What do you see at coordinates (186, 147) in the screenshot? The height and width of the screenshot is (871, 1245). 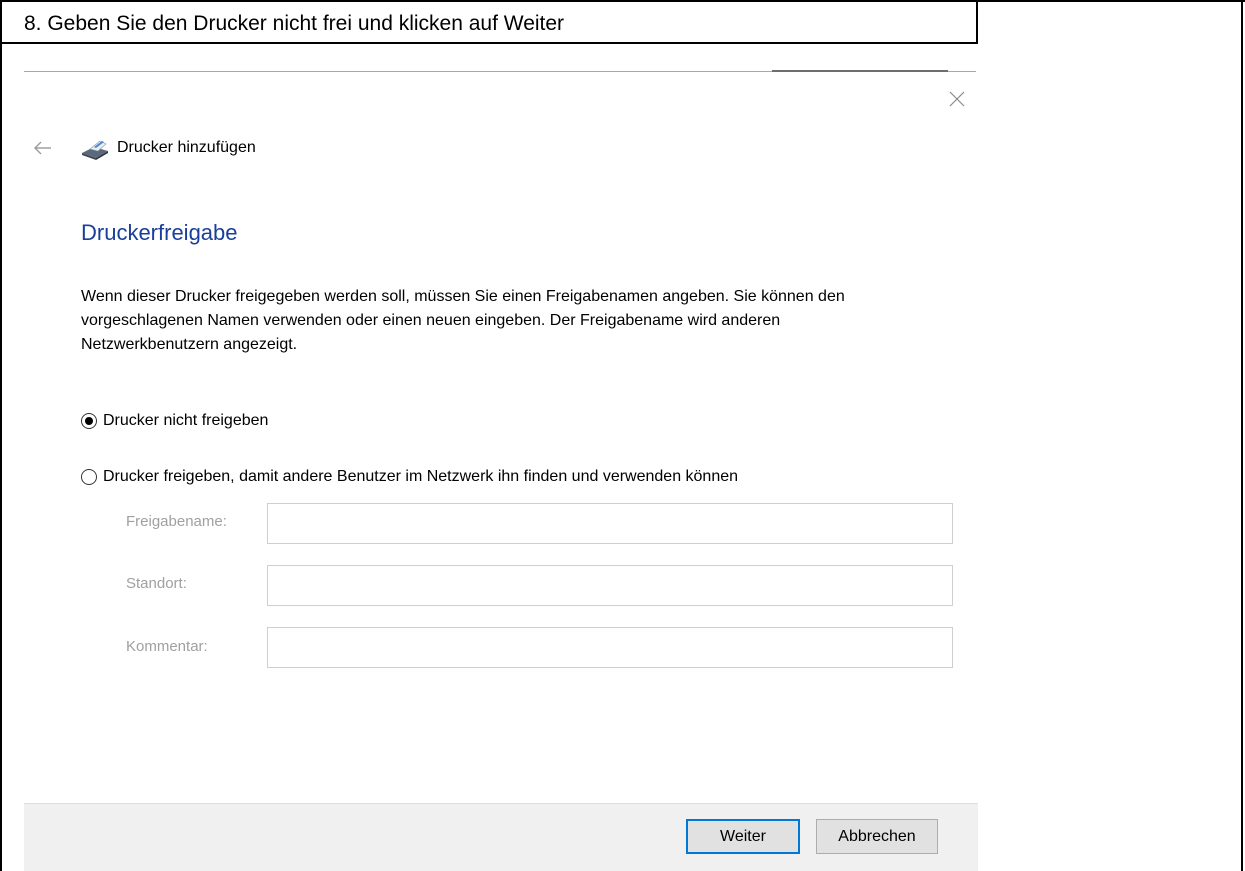 I see `wizard-title: Drucker hinzufügen` at bounding box center [186, 147].